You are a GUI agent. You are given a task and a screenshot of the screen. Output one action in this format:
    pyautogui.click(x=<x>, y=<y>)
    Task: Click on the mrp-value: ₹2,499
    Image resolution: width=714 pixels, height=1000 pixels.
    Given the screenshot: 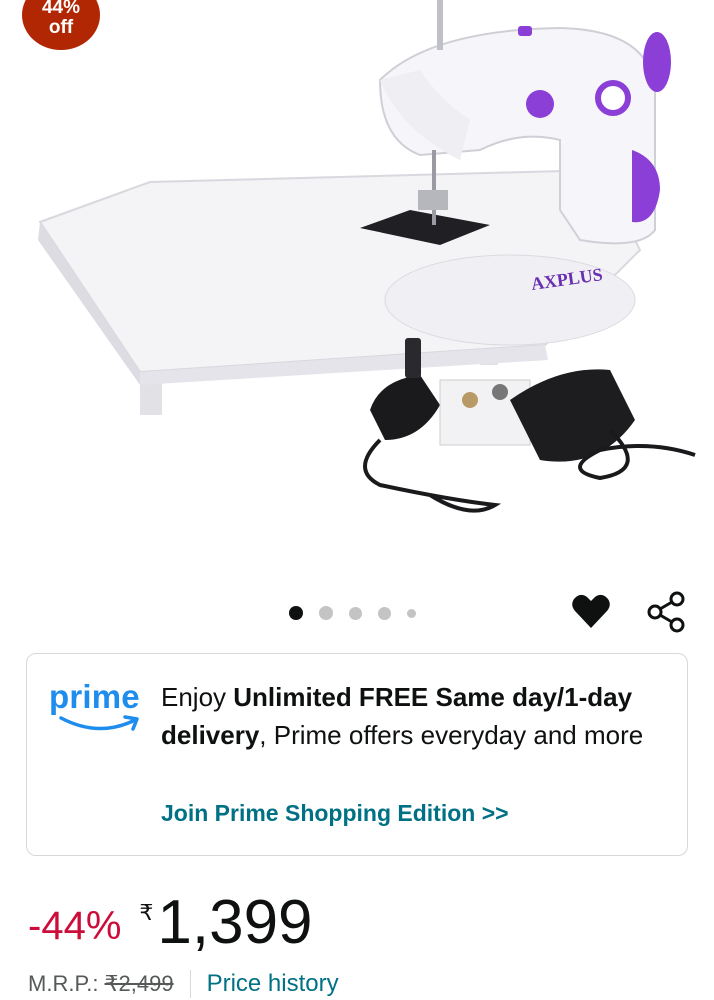 What is the action you would take?
    pyautogui.click(x=139, y=983)
    